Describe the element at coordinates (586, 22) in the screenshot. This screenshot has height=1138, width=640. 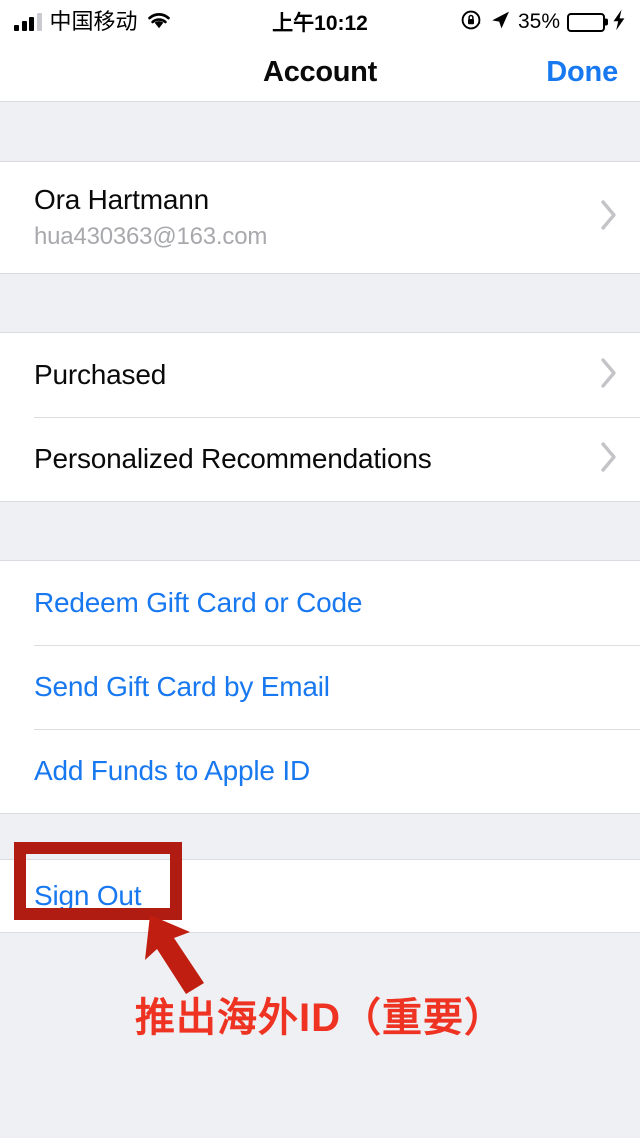
I see `battery-icon` at that location.